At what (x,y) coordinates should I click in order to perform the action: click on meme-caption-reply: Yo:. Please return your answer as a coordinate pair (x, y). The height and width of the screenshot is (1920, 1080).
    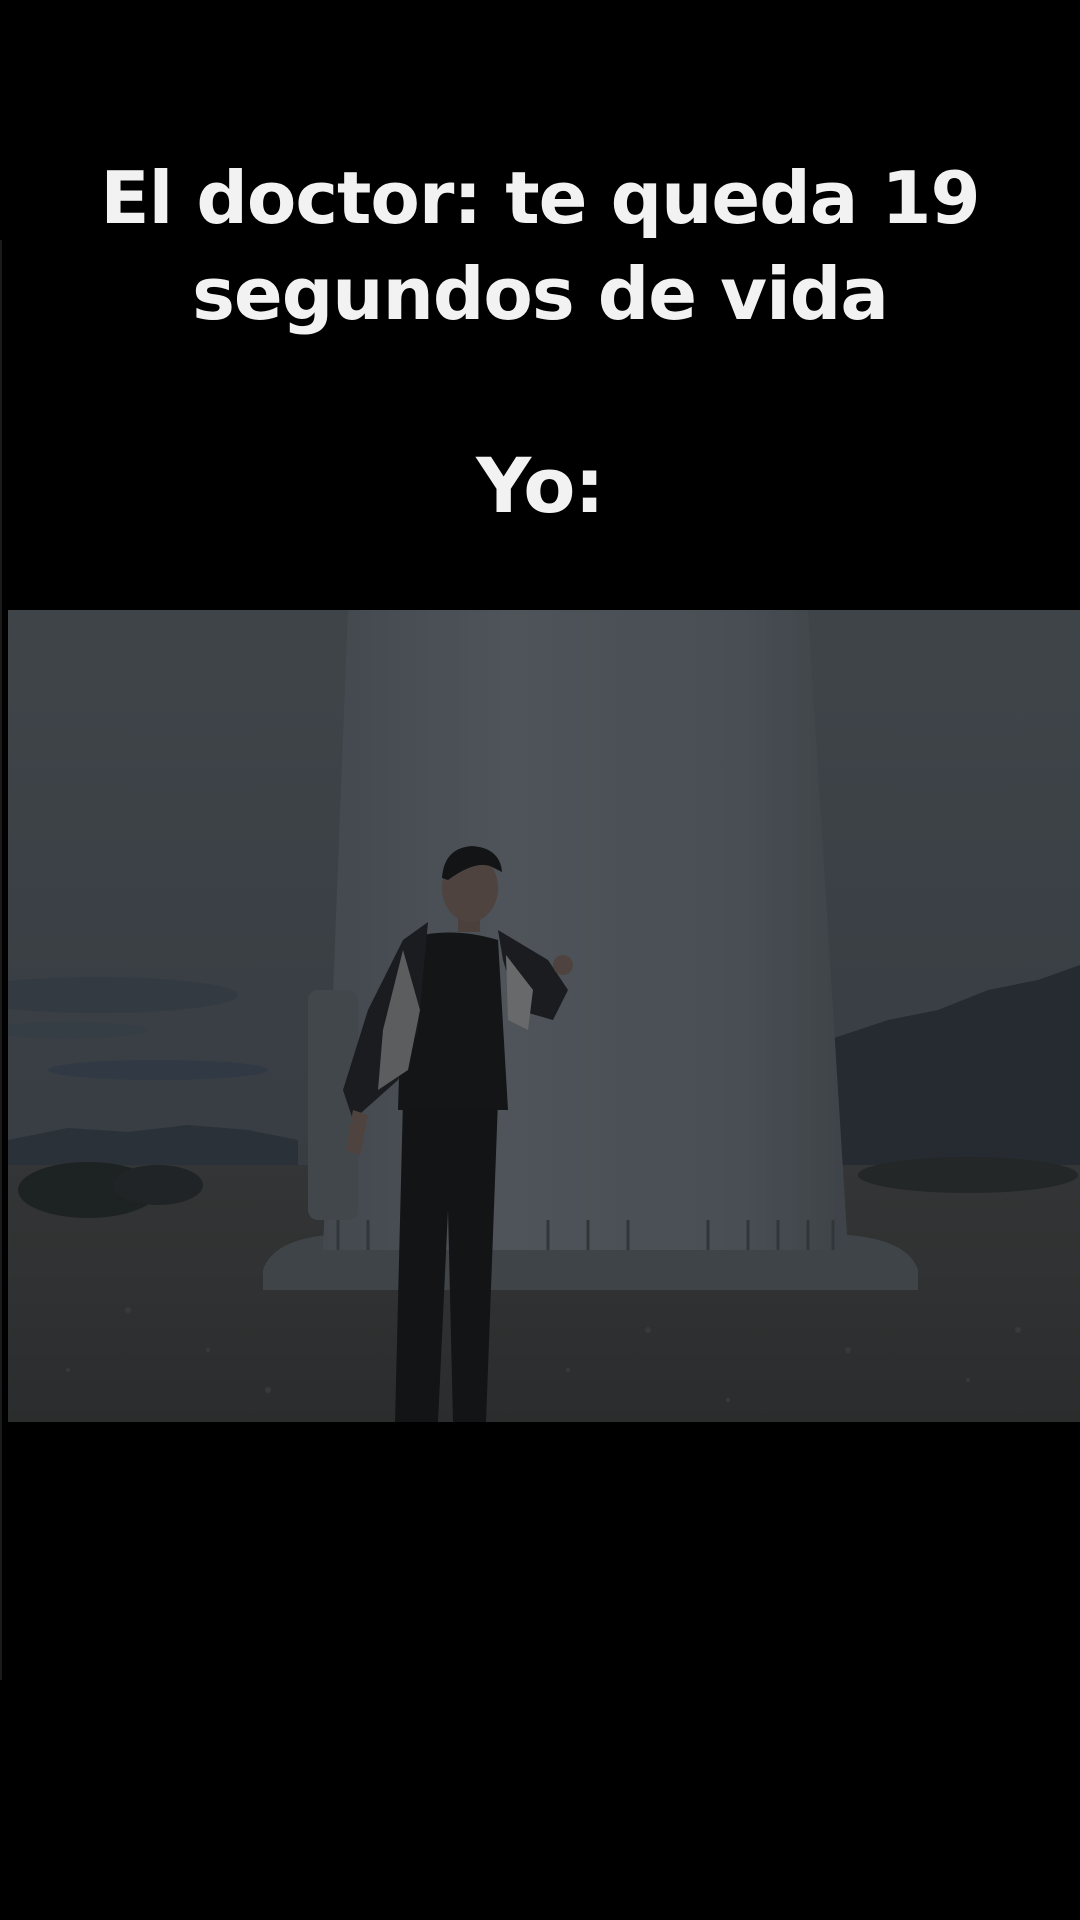
    Looking at the image, I should click on (540, 485).